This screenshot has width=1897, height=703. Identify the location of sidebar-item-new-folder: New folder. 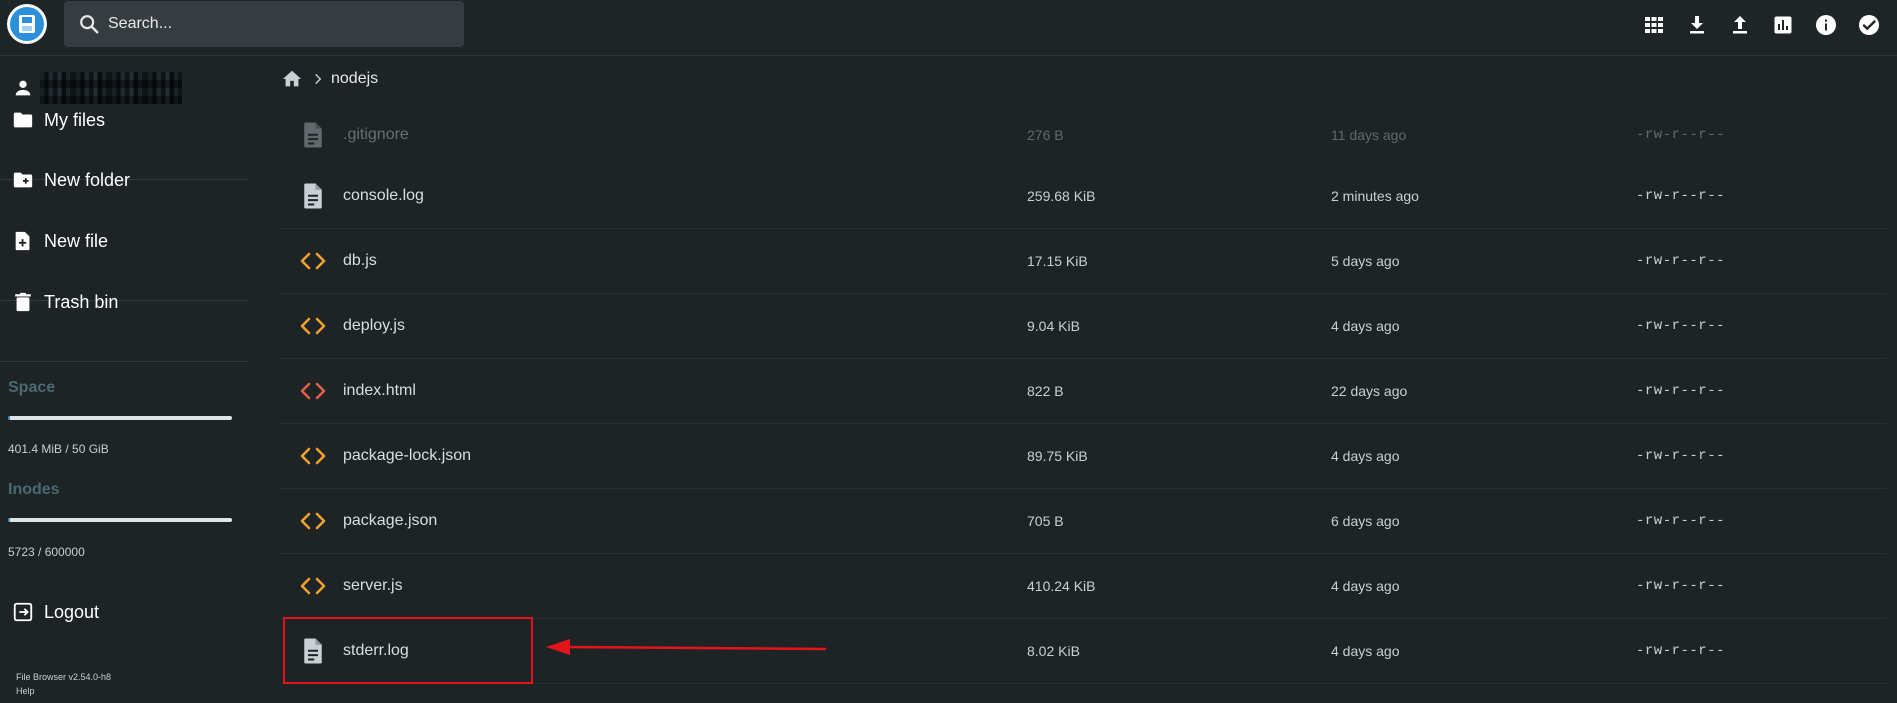
(124, 180).